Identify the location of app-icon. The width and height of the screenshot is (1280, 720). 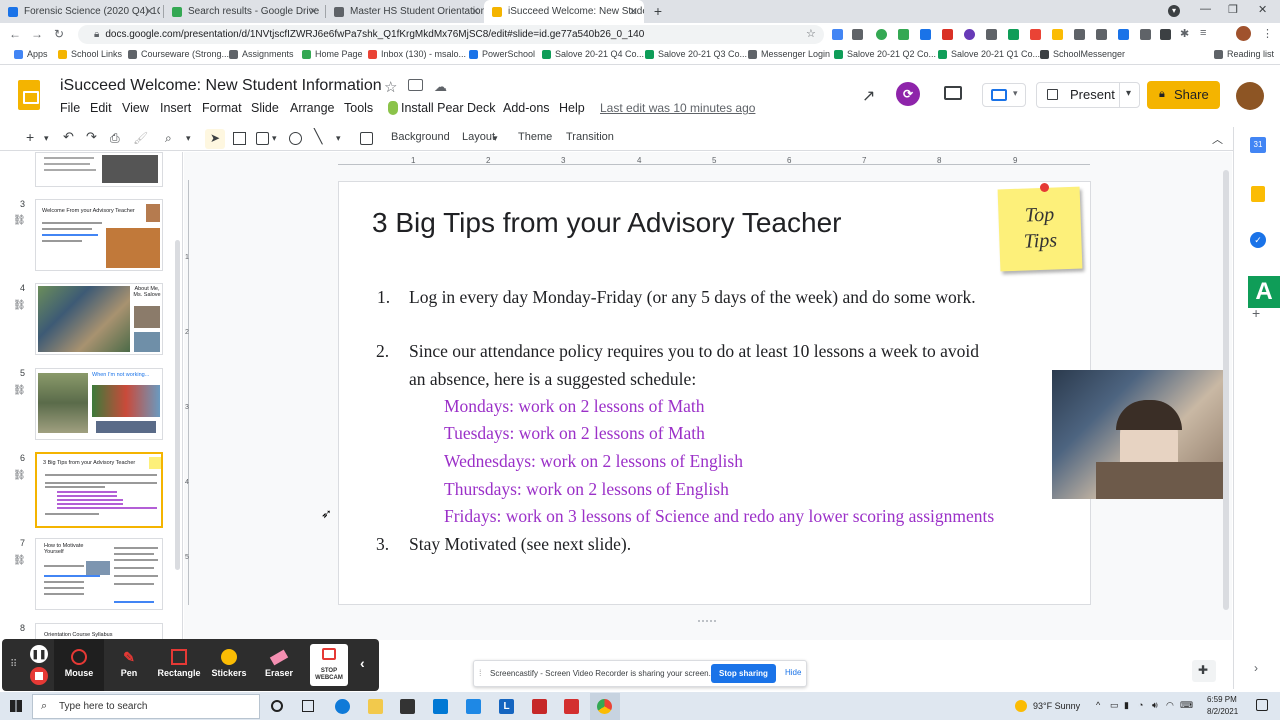
(473, 706).